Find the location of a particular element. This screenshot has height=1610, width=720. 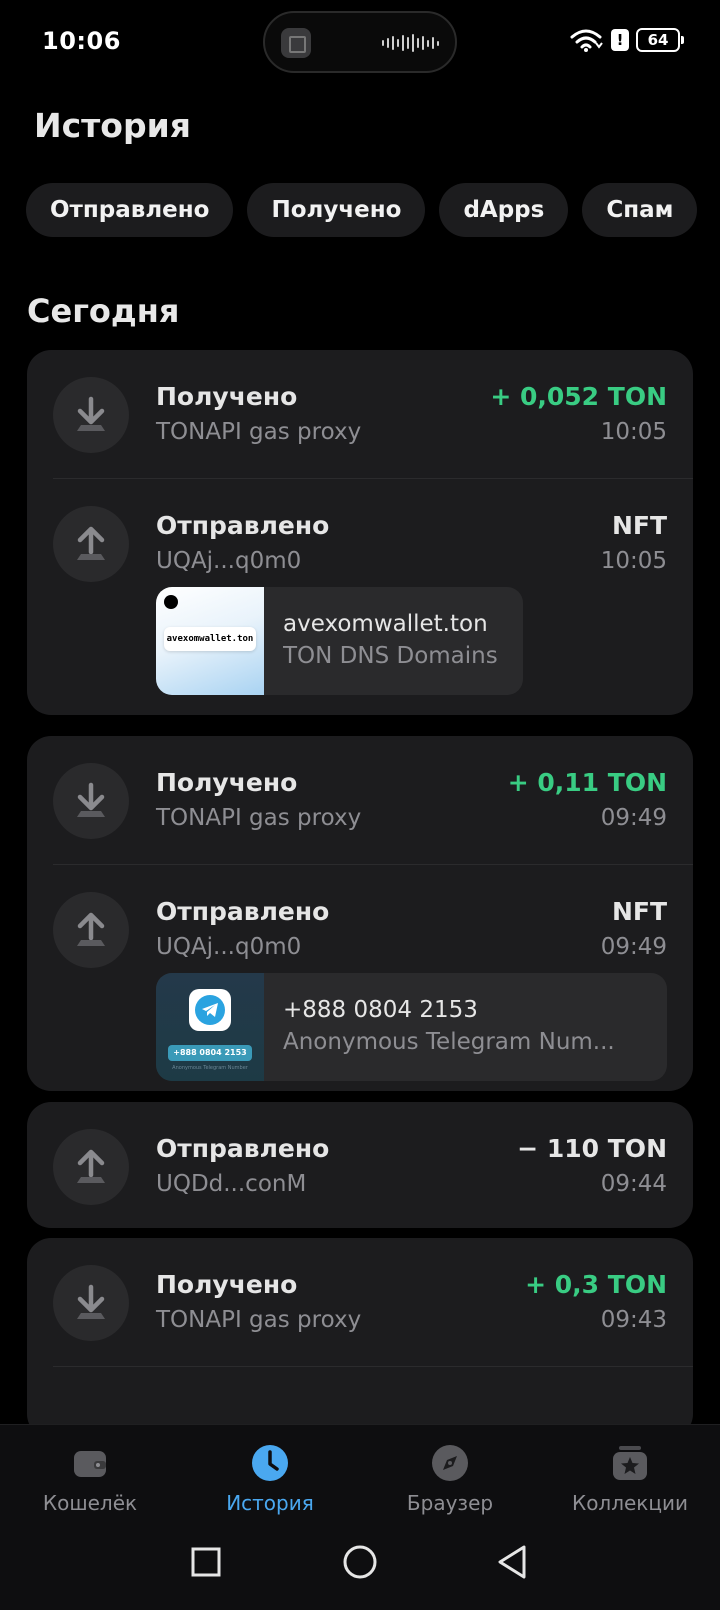

page-title: История is located at coordinates (112, 125).